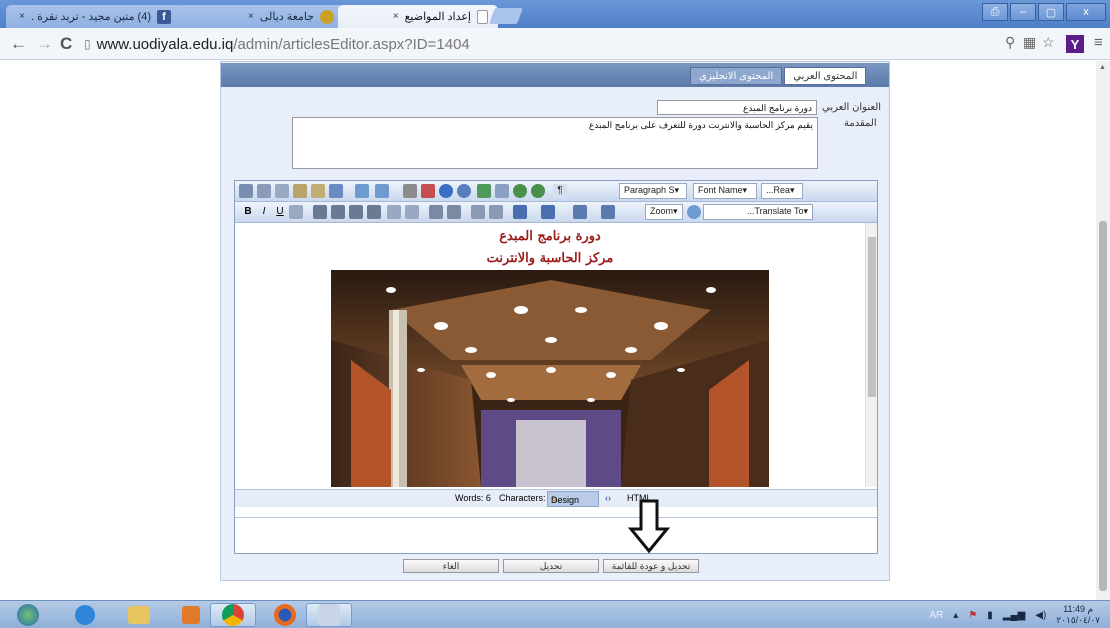  What do you see at coordinates (164, 16) in the screenshot?
I see `facebook-icon: f` at bounding box center [164, 16].